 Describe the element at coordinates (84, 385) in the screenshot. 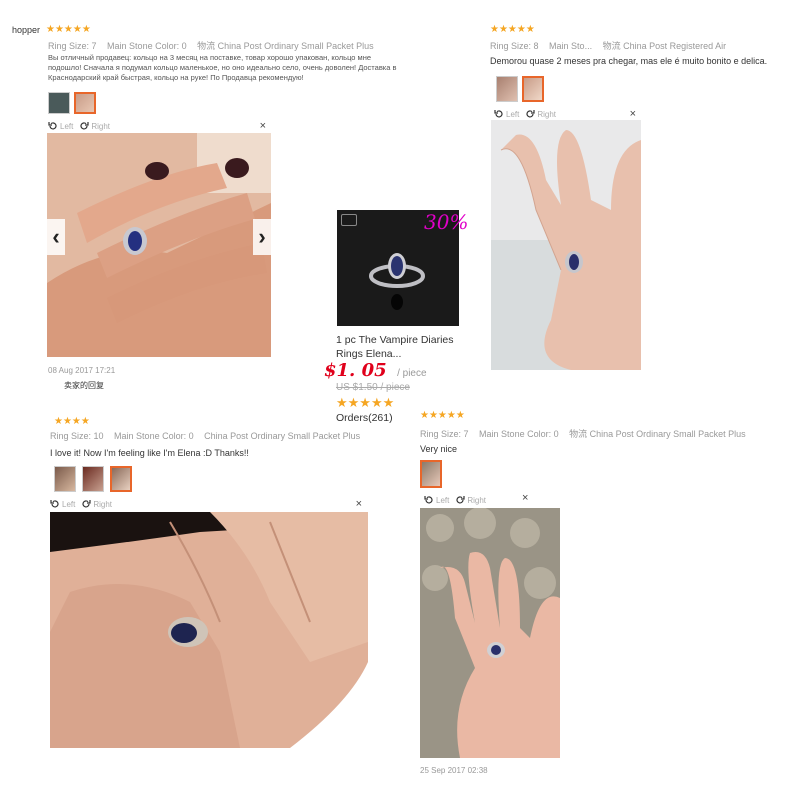

I see `seller-reply-link: 卖家的回复` at that location.